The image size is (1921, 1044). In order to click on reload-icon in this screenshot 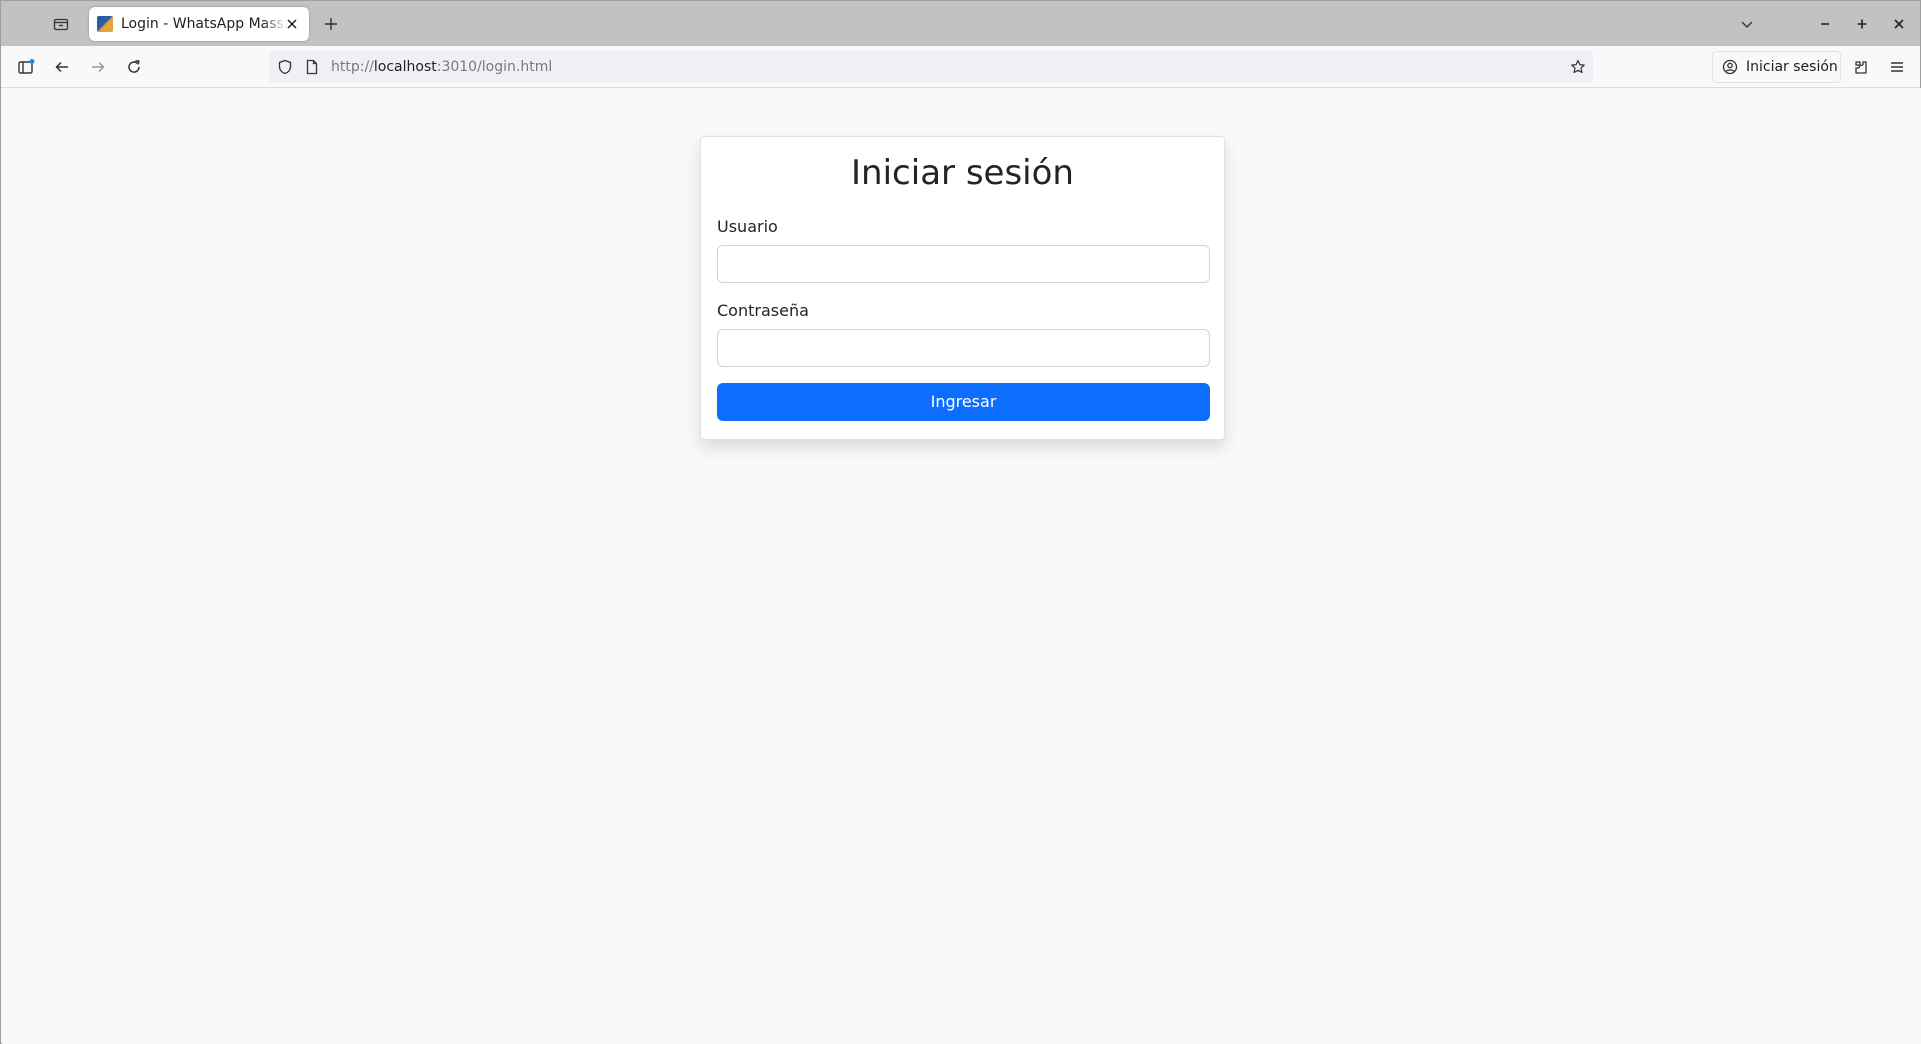, I will do `click(134, 67)`.